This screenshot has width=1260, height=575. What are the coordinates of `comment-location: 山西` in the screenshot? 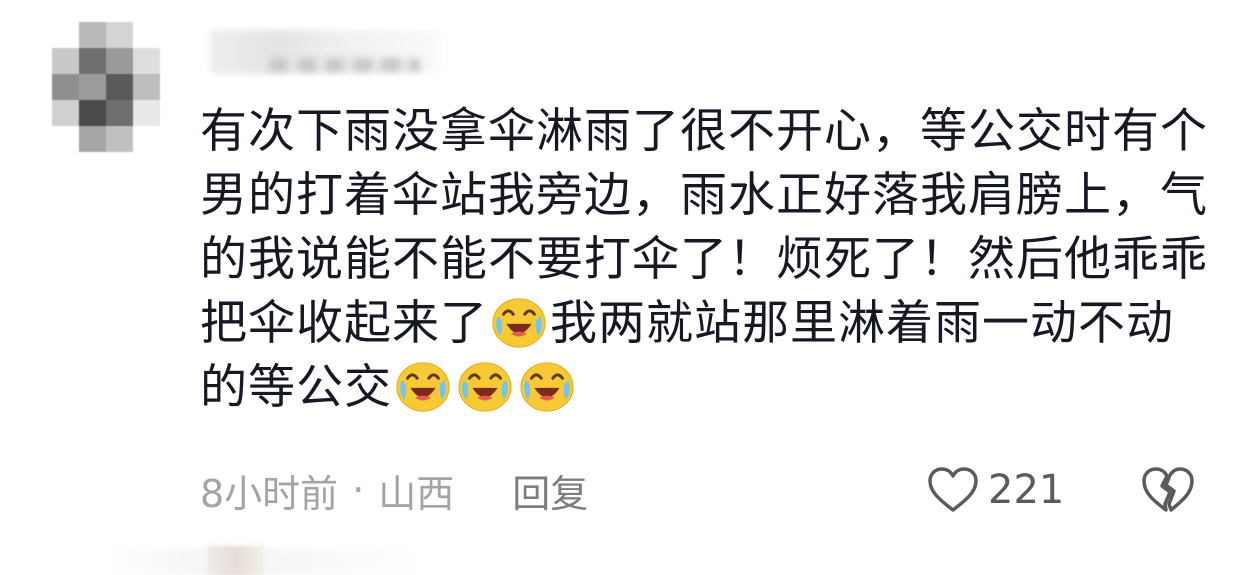 It's located at (416, 493).